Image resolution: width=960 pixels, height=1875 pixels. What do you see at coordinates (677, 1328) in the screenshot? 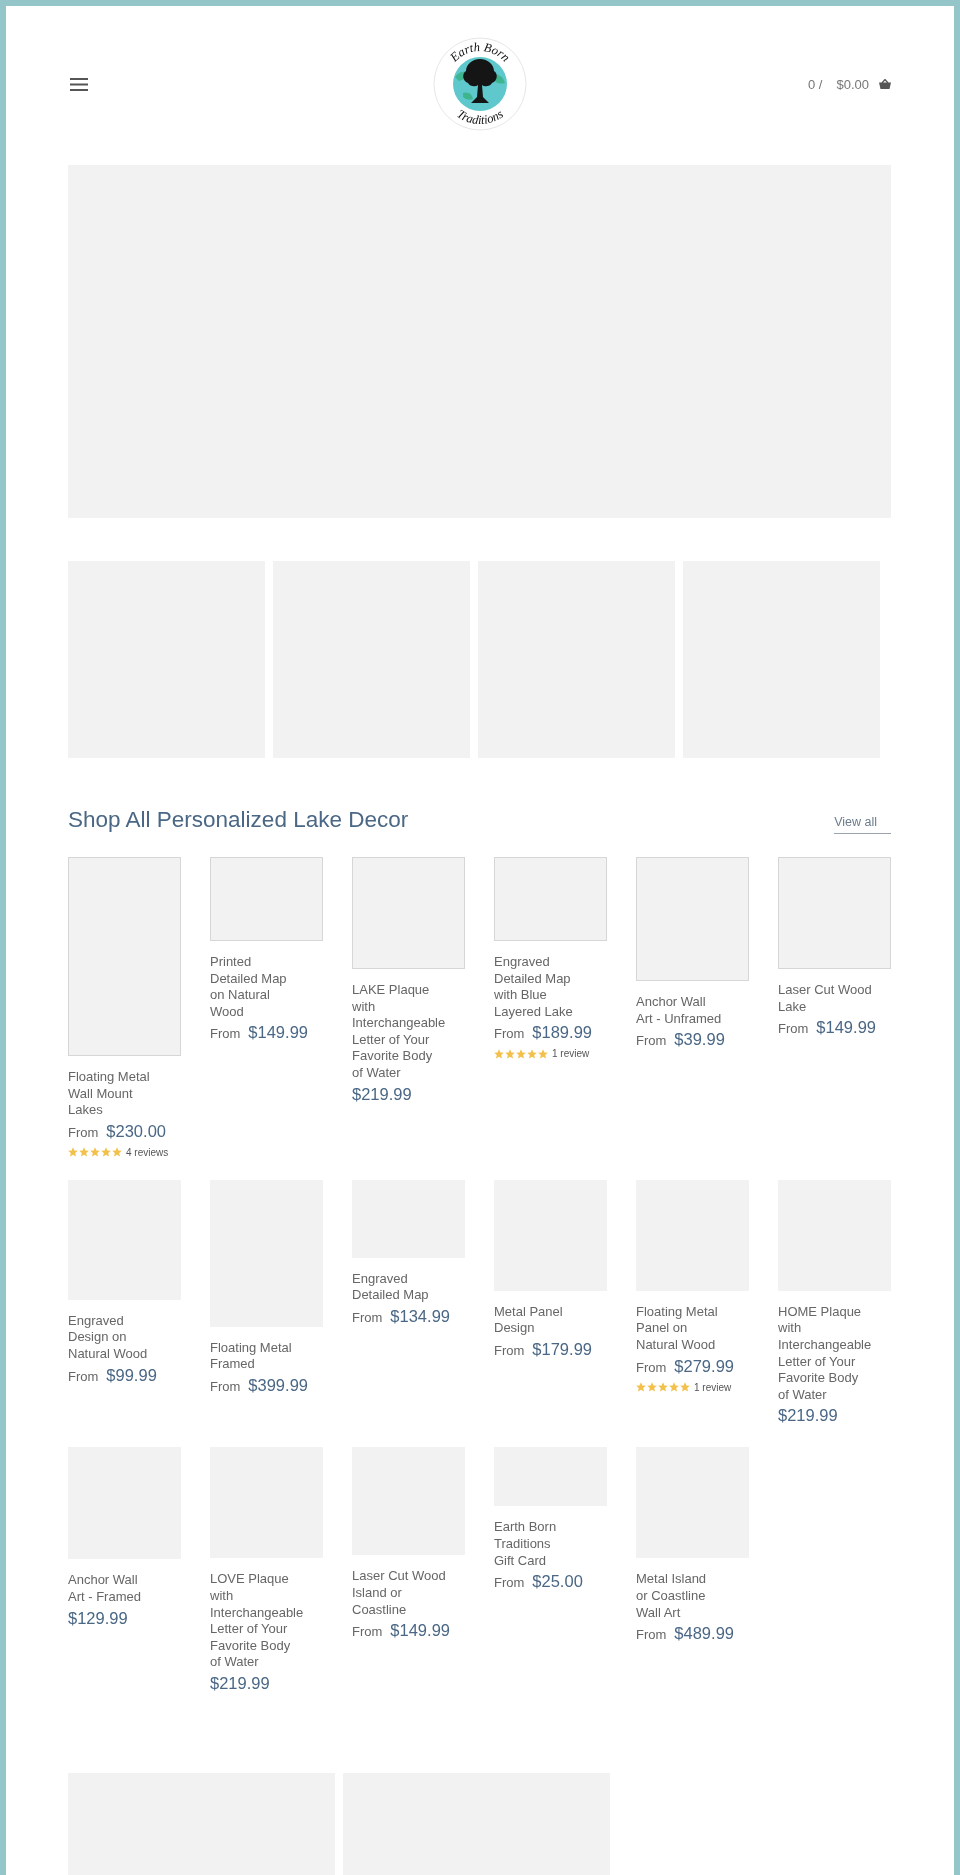
I see `product-name: Floating Metal Panel on Natural Wood` at bounding box center [677, 1328].